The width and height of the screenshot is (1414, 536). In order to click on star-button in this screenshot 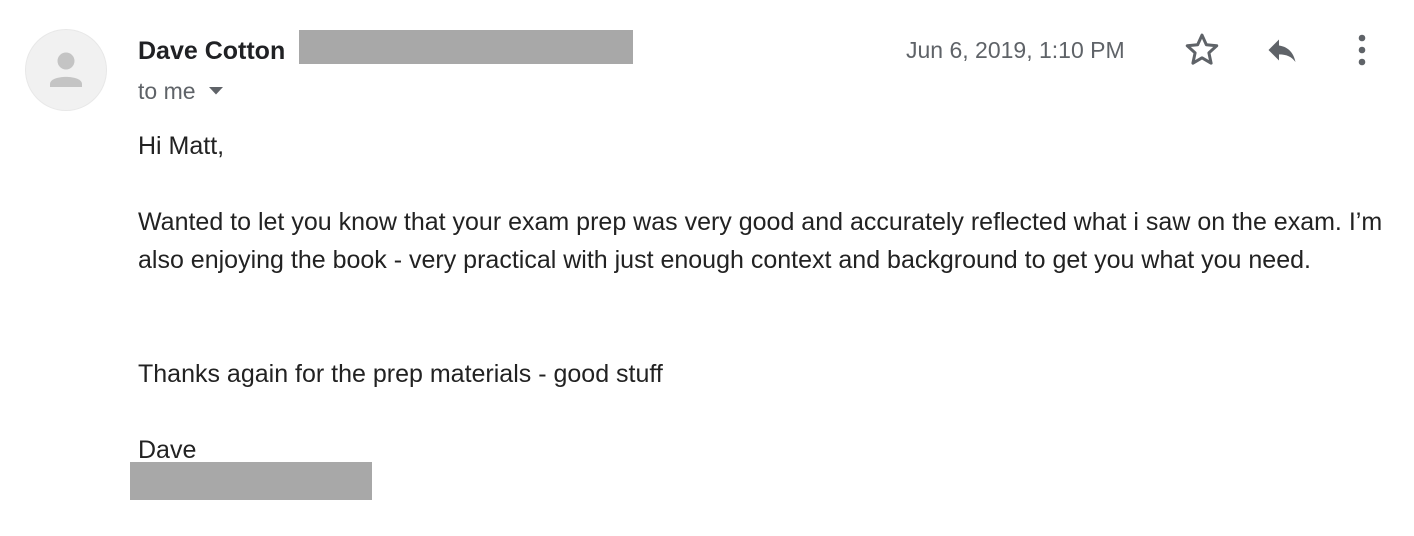, I will do `click(1202, 50)`.